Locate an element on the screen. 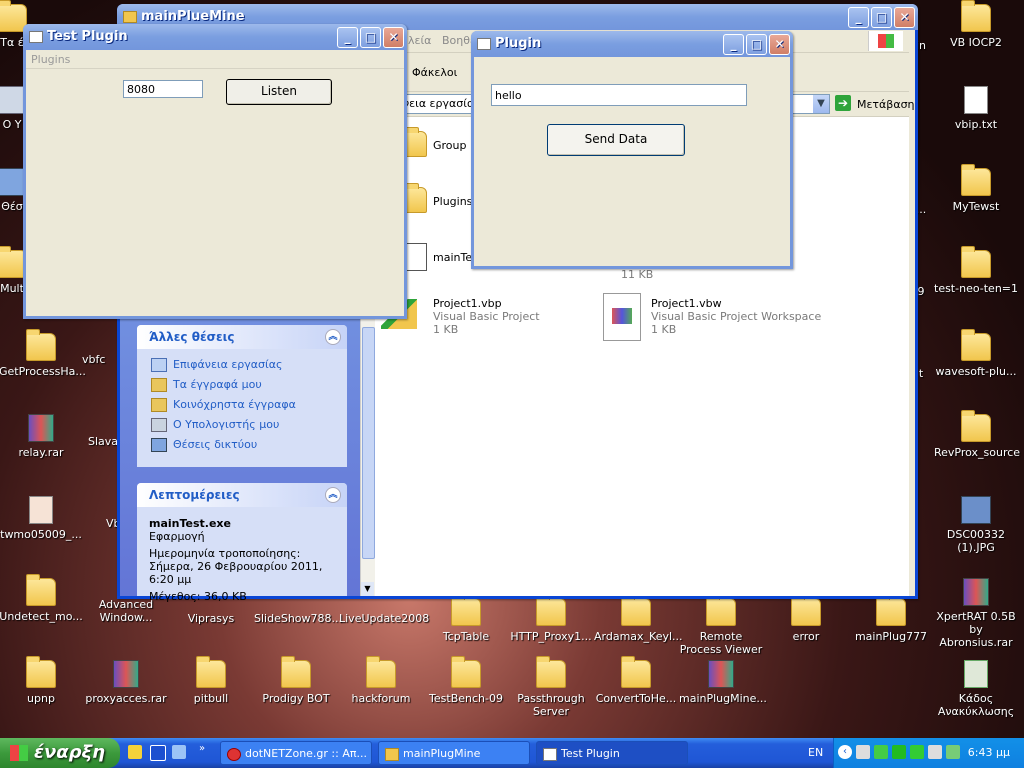 This screenshot has height=768, width=1024. desktop-icon-dsc-jpg: DSC00332 (1).JPG is located at coordinates (976, 525).